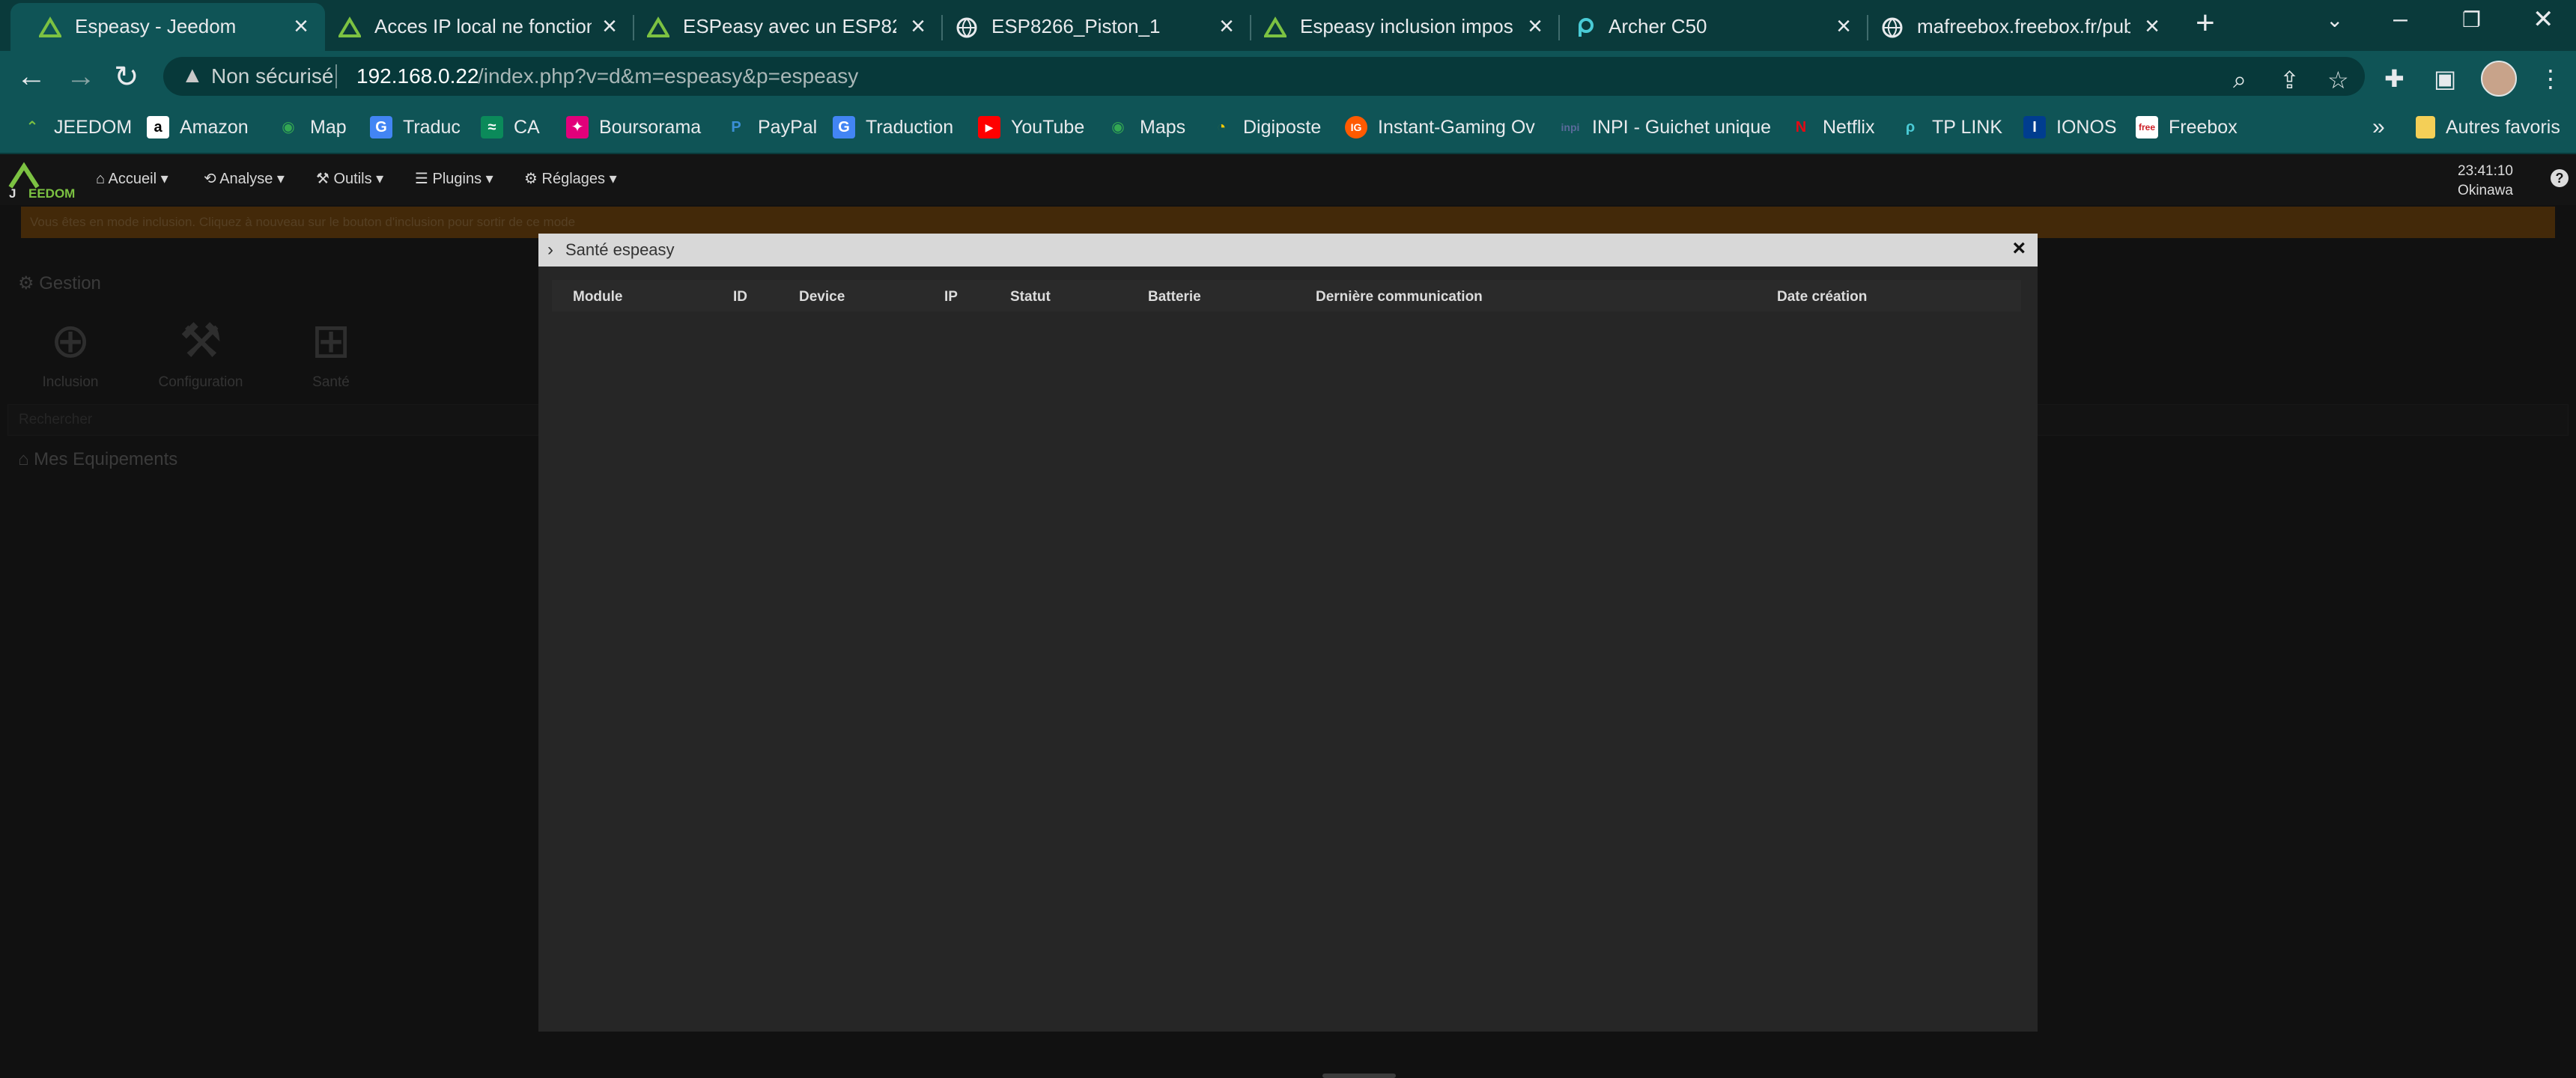 This screenshot has width=2576, height=1078. Describe the element at coordinates (1714, 27) in the screenshot. I see `tab-archer-c50: Archer C50 ×` at that location.